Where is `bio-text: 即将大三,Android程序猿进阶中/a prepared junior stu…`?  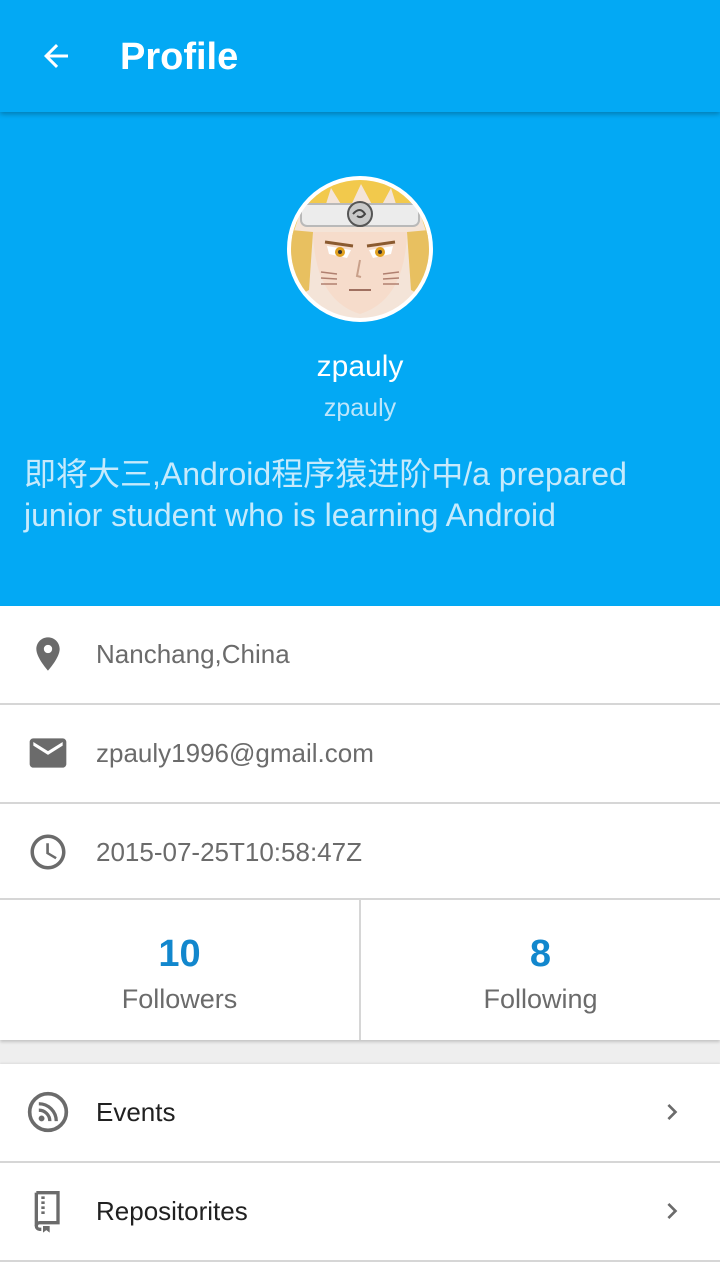 bio-text: 即将大三,Android程序猿进阶中/a prepared junior stu… is located at coordinates (325, 494).